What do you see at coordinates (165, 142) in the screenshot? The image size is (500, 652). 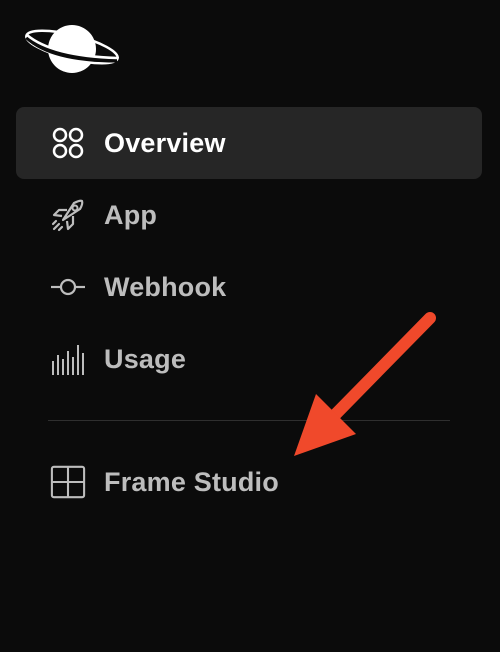 I see `sidebar-item-label: Overview` at bounding box center [165, 142].